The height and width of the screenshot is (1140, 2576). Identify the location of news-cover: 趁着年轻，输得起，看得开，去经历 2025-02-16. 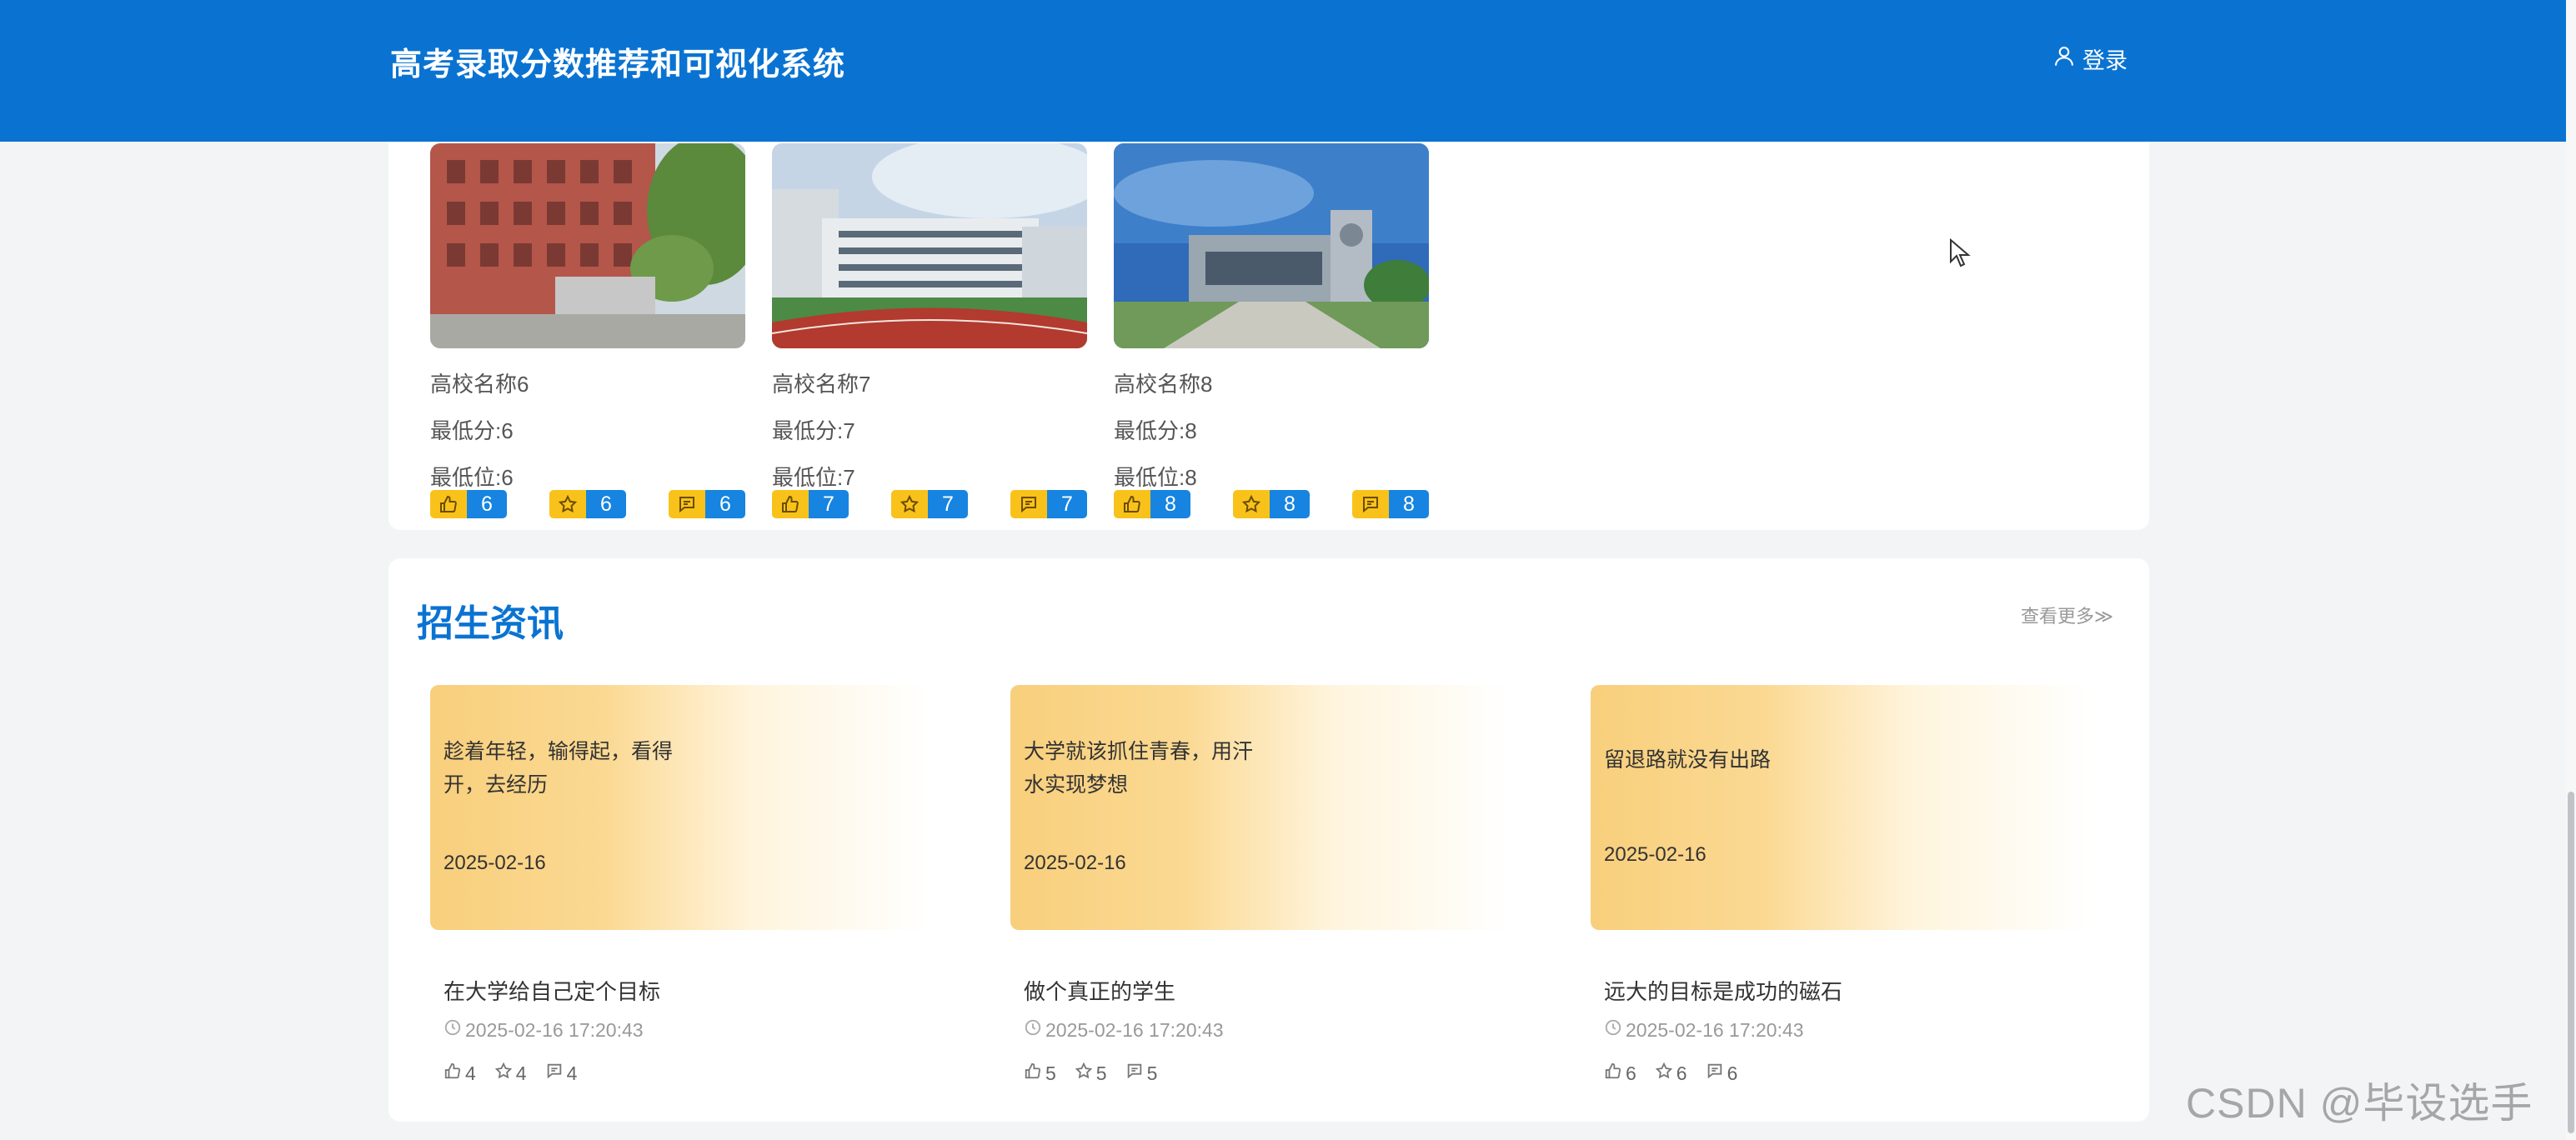
(680, 807).